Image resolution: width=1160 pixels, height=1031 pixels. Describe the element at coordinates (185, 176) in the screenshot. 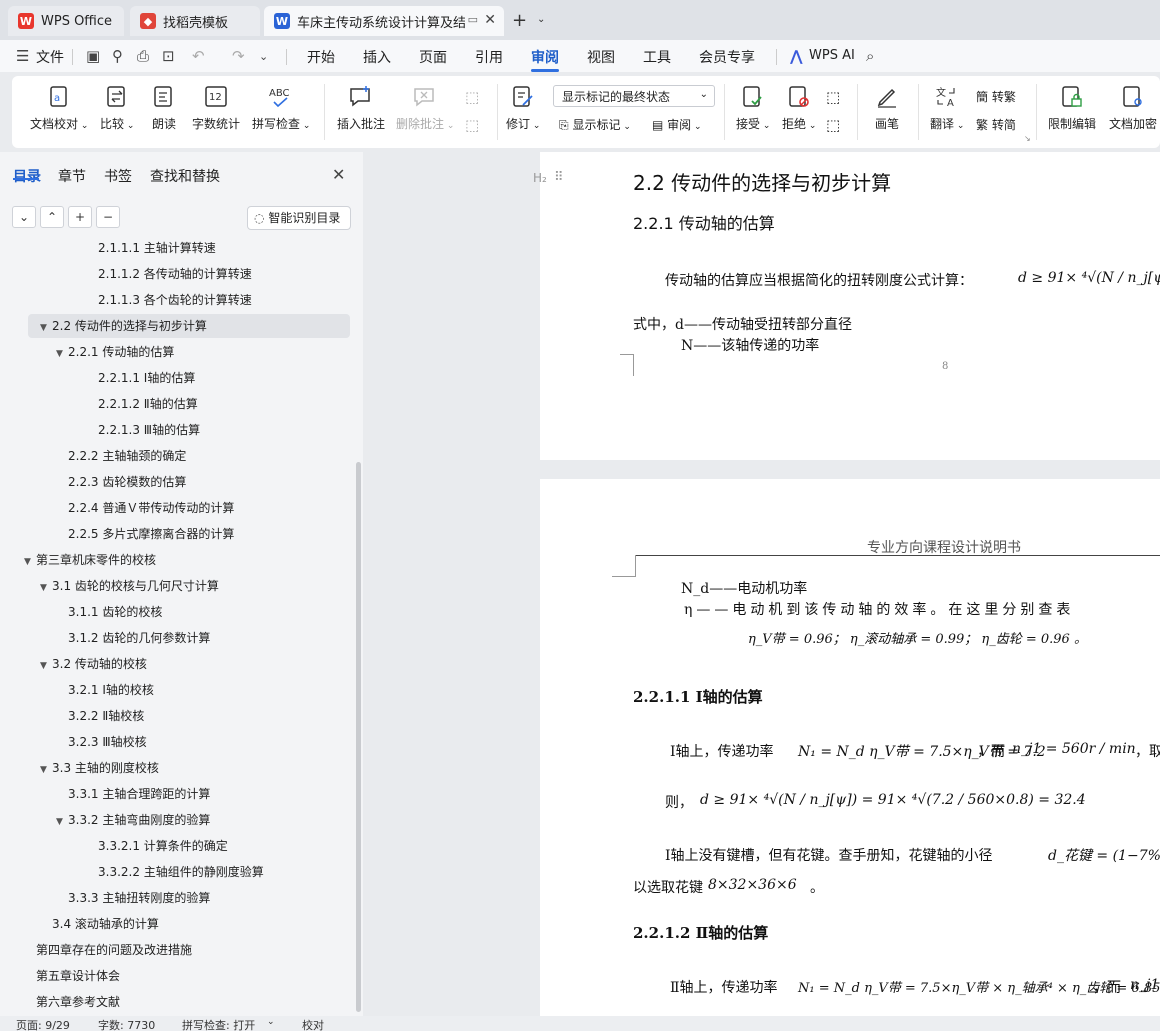

I see `tab-find-replace: 查找和替换` at that location.